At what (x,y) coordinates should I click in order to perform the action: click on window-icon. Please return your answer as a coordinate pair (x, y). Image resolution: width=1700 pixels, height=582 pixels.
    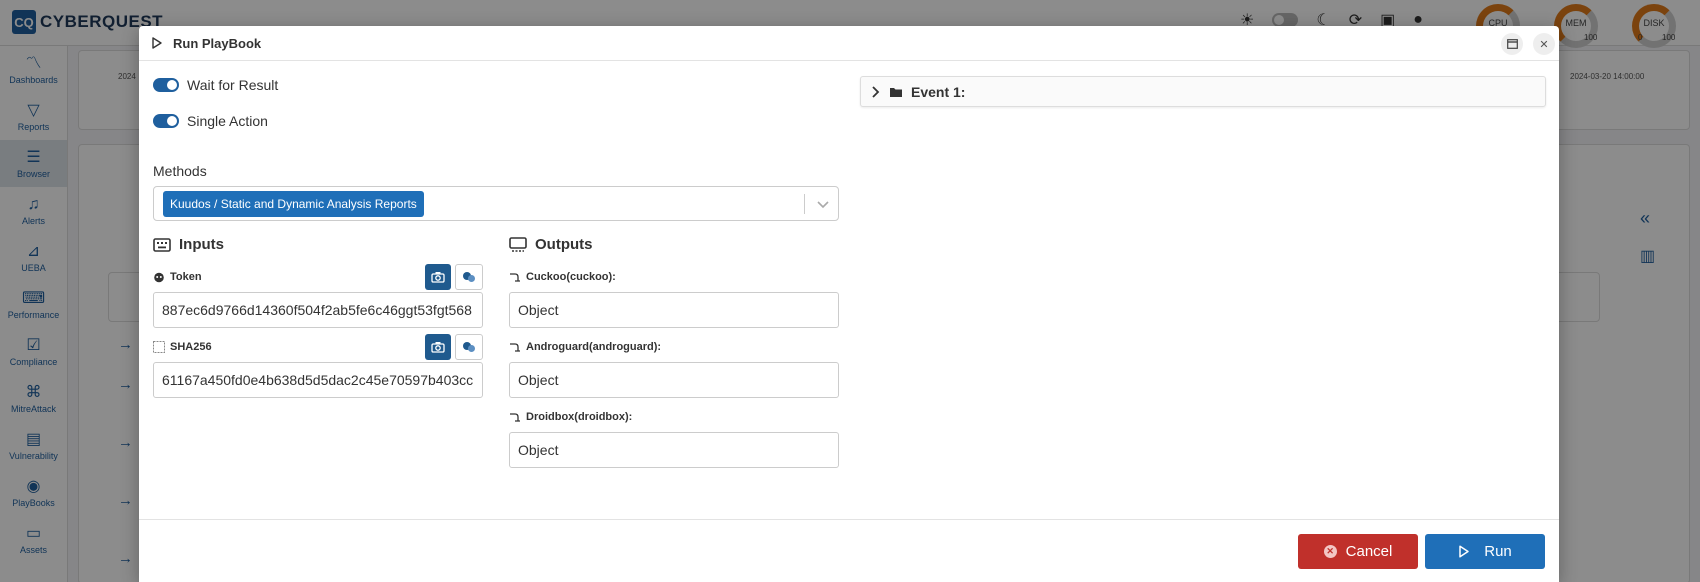
    Looking at the image, I should click on (1512, 44).